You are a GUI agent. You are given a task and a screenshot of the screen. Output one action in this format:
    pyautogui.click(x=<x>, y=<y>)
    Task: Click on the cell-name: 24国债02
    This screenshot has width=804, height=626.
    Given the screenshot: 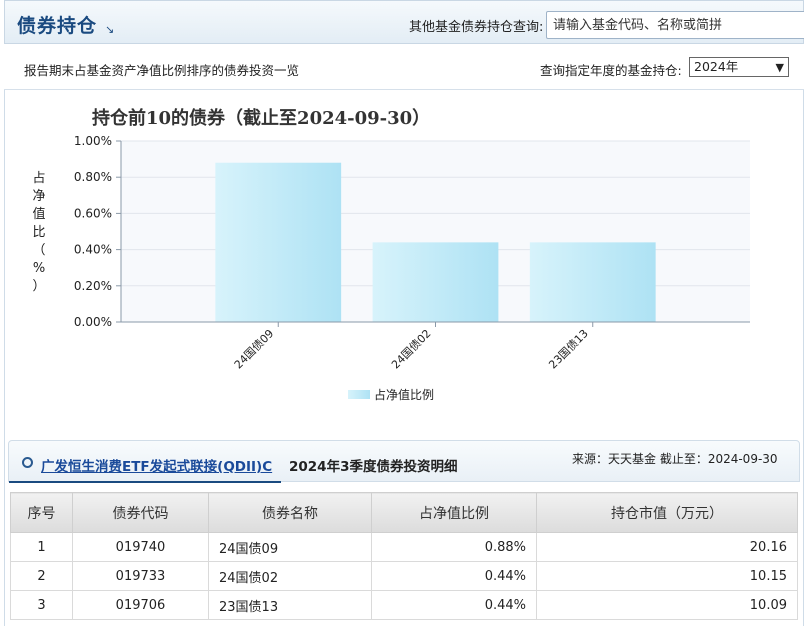 What is the action you would take?
    pyautogui.click(x=290, y=576)
    